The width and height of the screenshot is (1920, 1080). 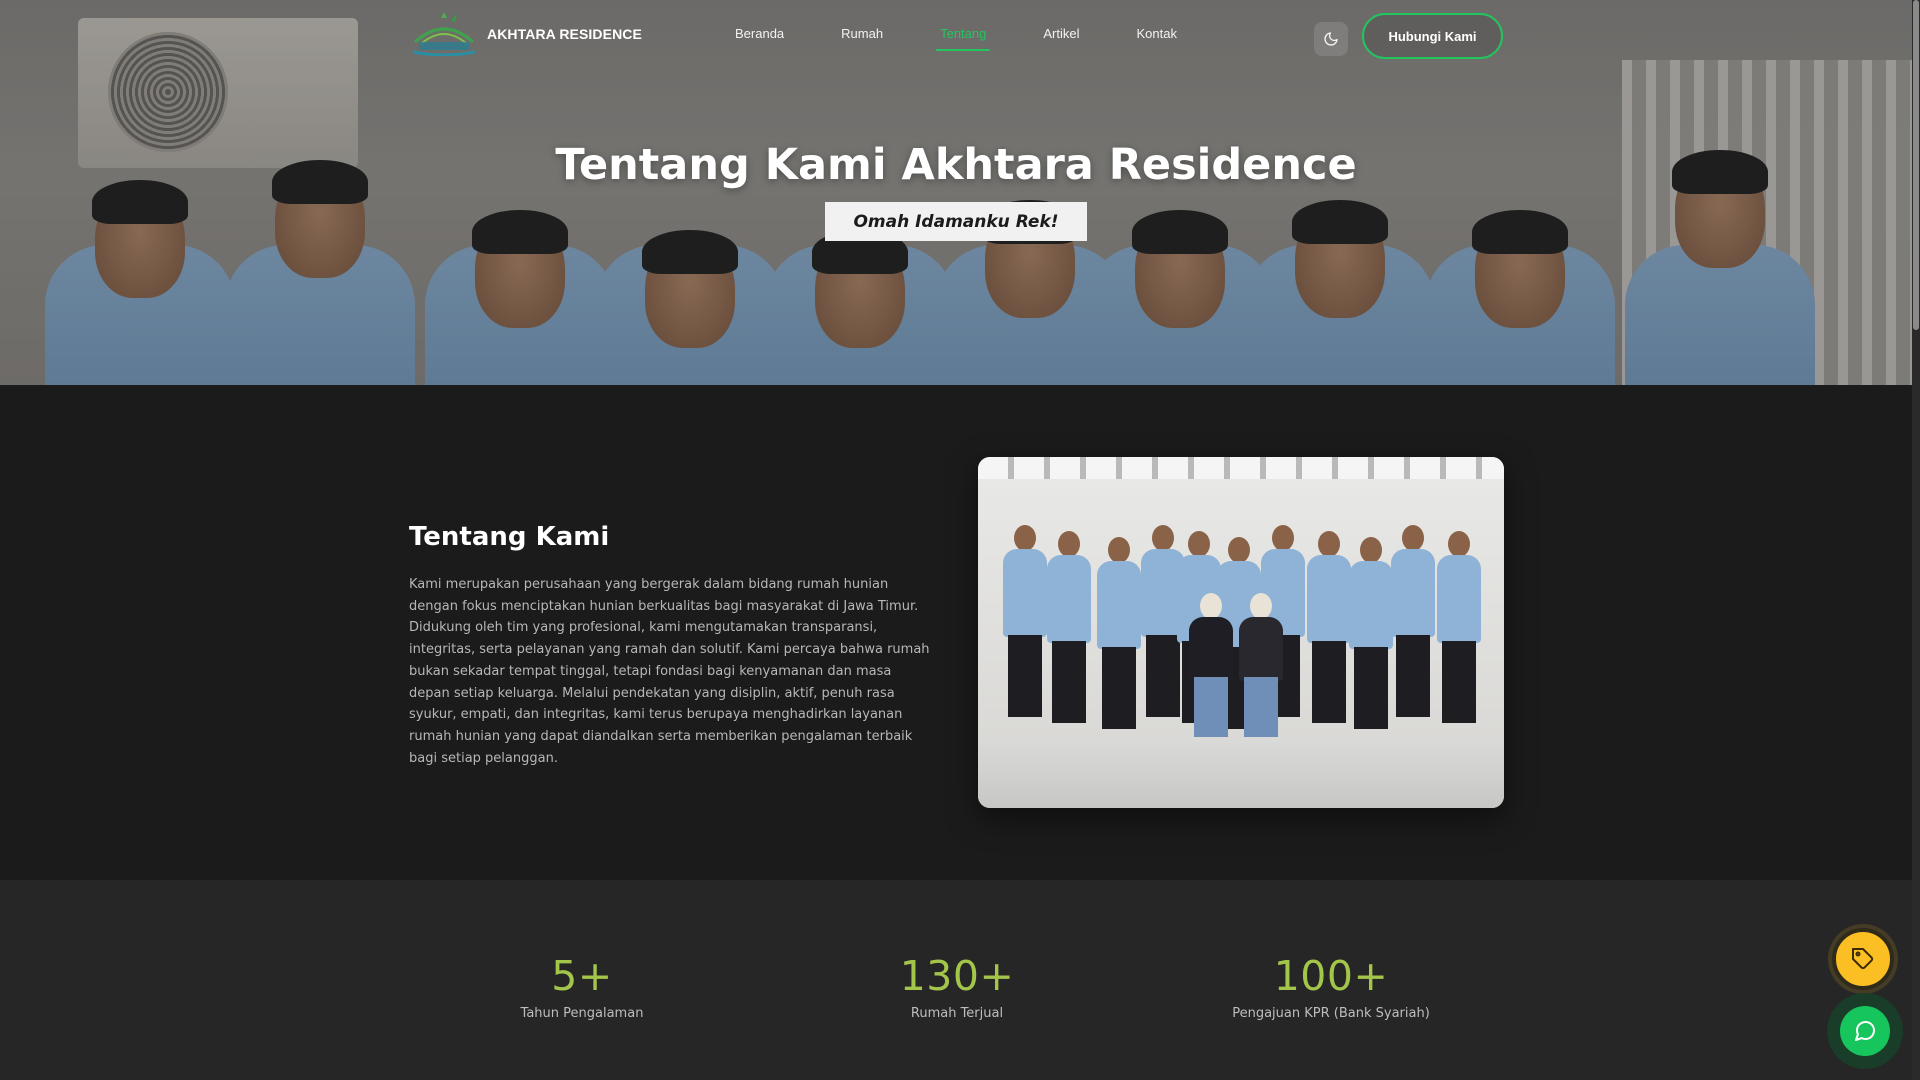 I want to click on scrollbar-thumb, so click(x=1916, y=165).